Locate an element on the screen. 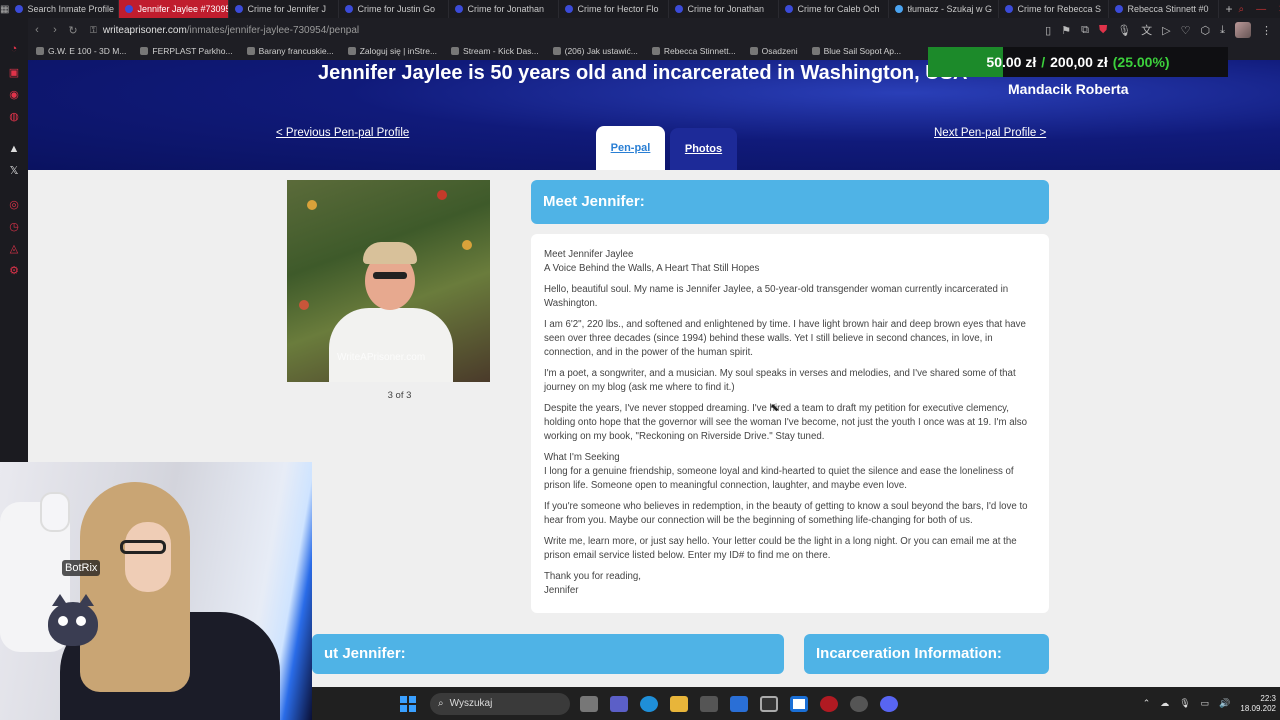  browser-tab: Crime for Hector Flo is located at coordinates (614, 9).